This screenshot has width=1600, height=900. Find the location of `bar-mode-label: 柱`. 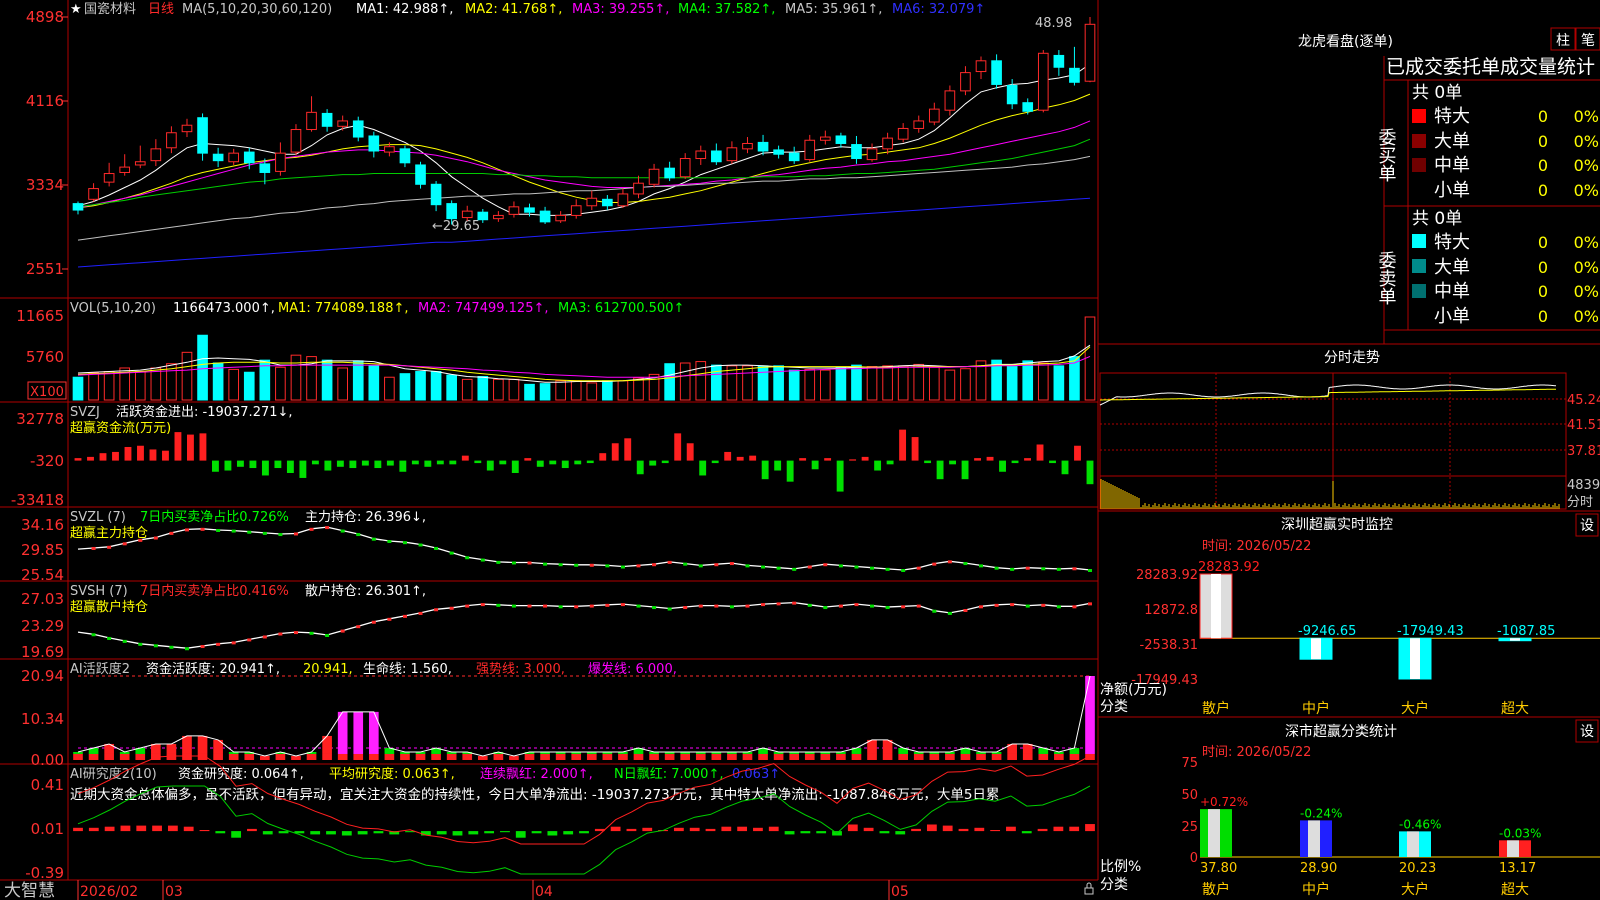

bar-mode-label: 柱 is located at coordinates (1563, 41).